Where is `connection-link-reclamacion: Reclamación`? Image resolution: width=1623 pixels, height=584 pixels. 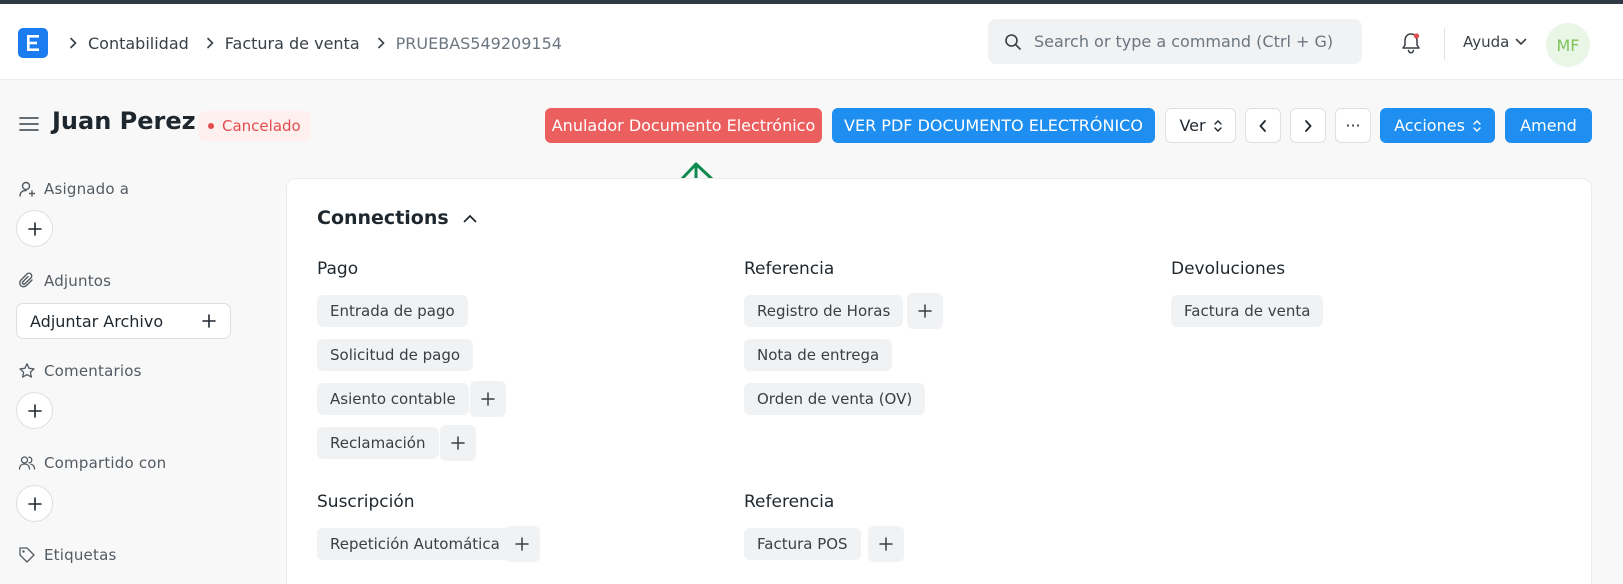
connection-link-reclamacion: Reclamación is located at coordinates (378, 443).